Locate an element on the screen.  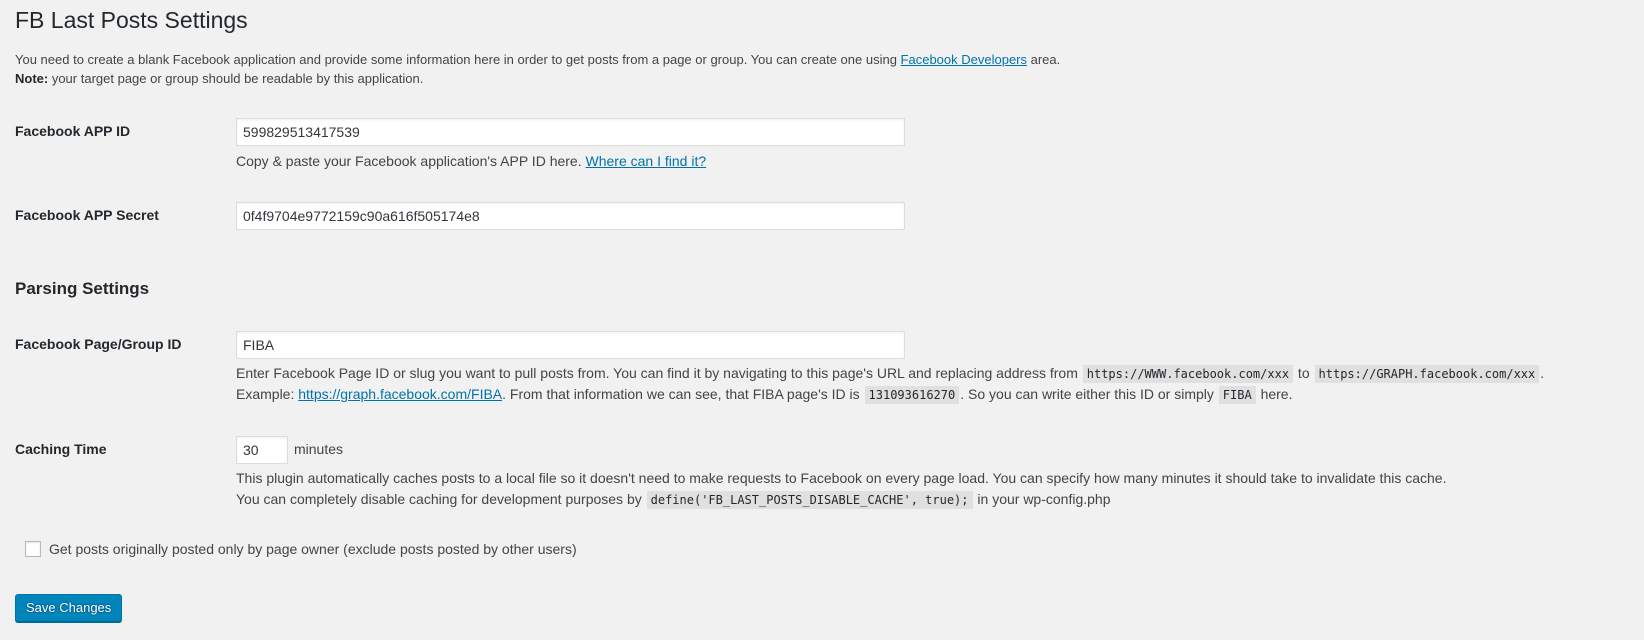
save-changes-button: Save Changes is located at coordinates (69, 608).